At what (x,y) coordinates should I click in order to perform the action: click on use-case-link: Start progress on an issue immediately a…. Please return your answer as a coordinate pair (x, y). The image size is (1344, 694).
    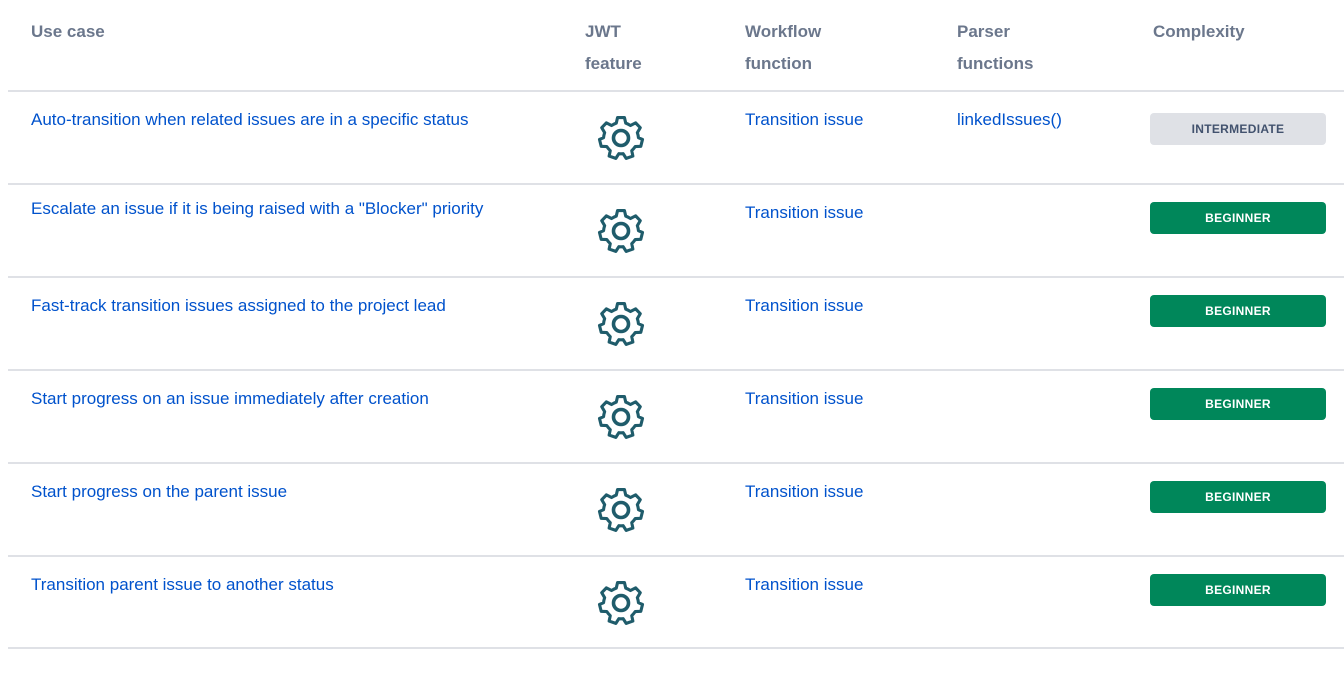
    Looking at the image, I should click on (291, 399).